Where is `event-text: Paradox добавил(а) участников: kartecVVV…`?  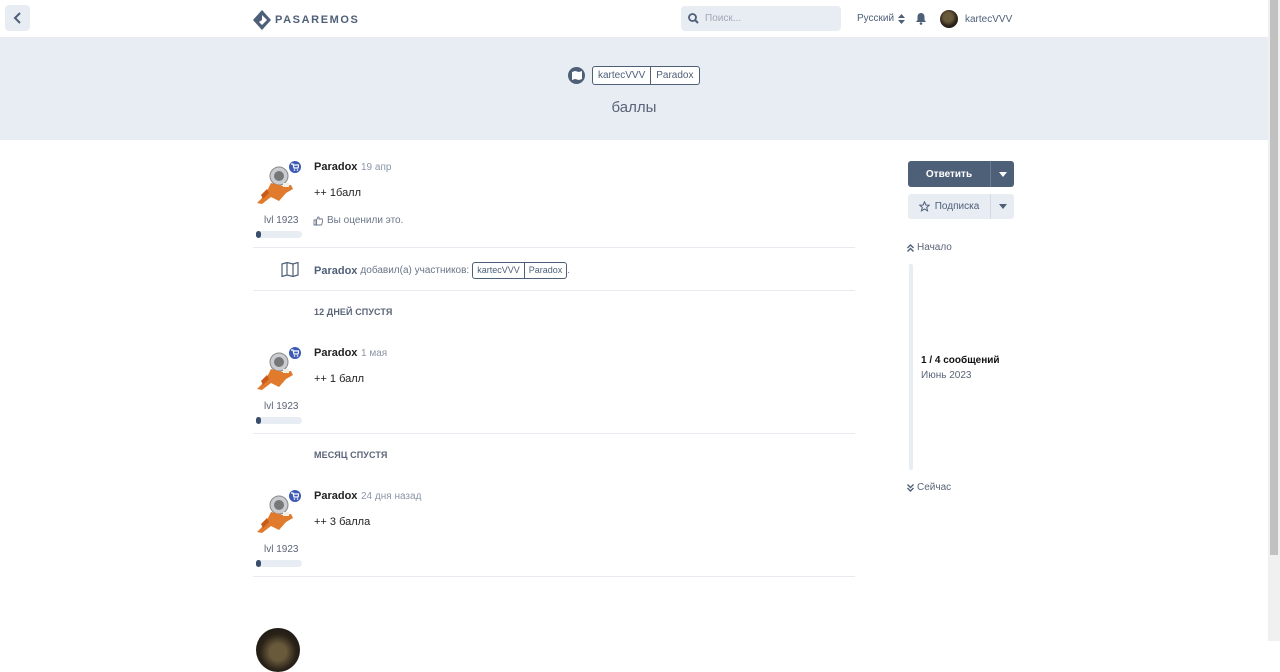
event-text: Paradox добавил(а) участников: kartecVVV… is located at coordinates (442, 270).